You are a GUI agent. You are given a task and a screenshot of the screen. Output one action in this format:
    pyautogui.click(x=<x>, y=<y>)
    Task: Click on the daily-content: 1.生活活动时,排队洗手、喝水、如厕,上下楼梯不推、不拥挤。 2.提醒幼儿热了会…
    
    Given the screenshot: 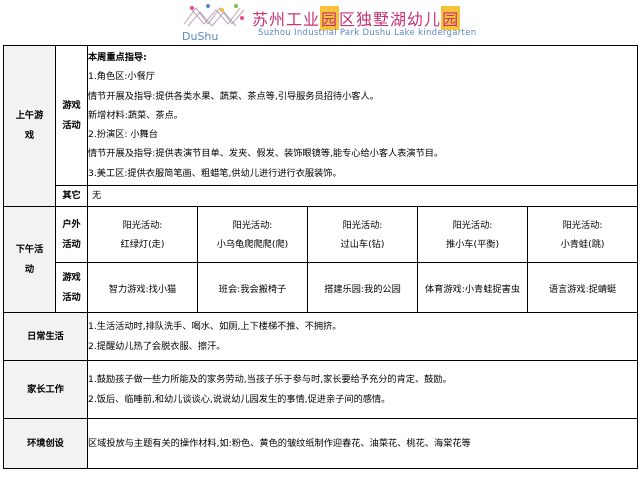 What is the action you would take?
    pyautogui.click(x=362, y=336)
    